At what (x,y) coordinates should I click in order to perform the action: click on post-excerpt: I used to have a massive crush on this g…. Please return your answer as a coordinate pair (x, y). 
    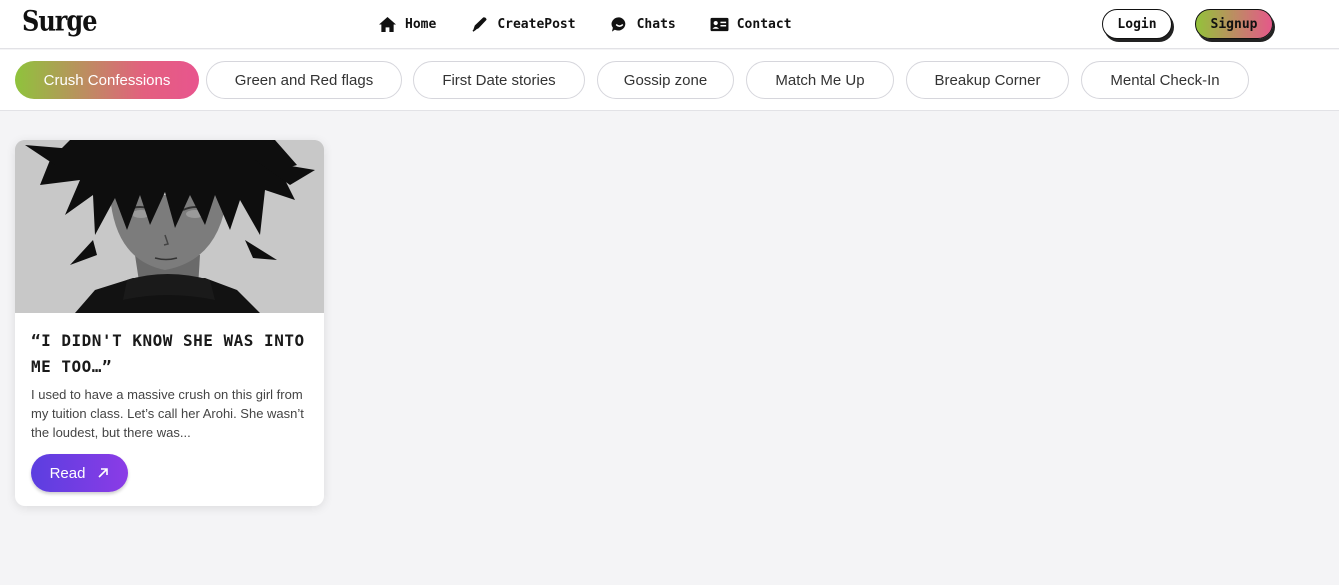
    Looking at the image, I should click on (167, 413).